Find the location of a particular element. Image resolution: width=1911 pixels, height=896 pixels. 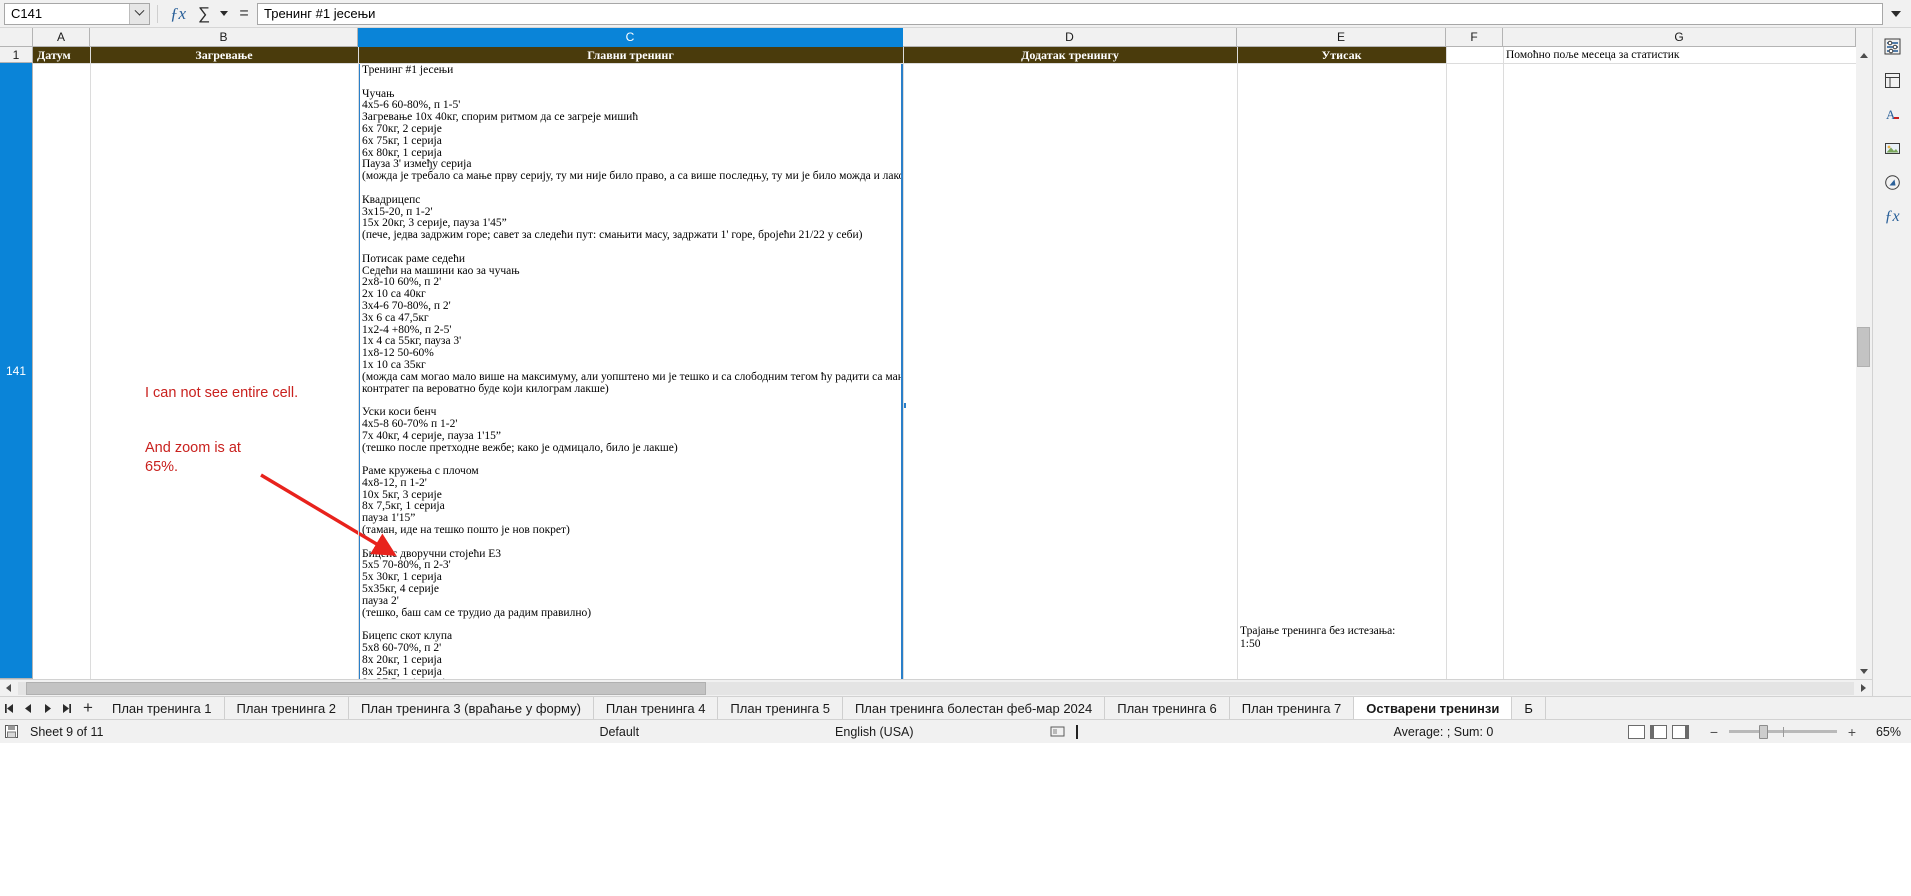

function-wizard-icon: ƒx is located at coordinates (178, 14).